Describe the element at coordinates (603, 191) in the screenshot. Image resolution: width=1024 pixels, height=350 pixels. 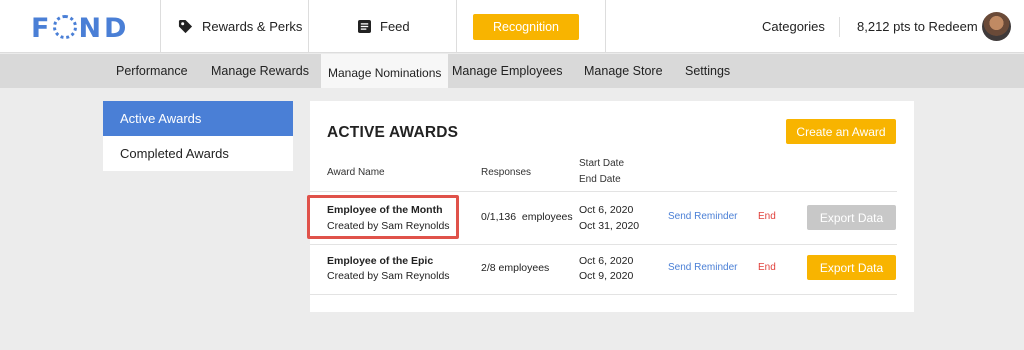
I see `header-divider` at that location.